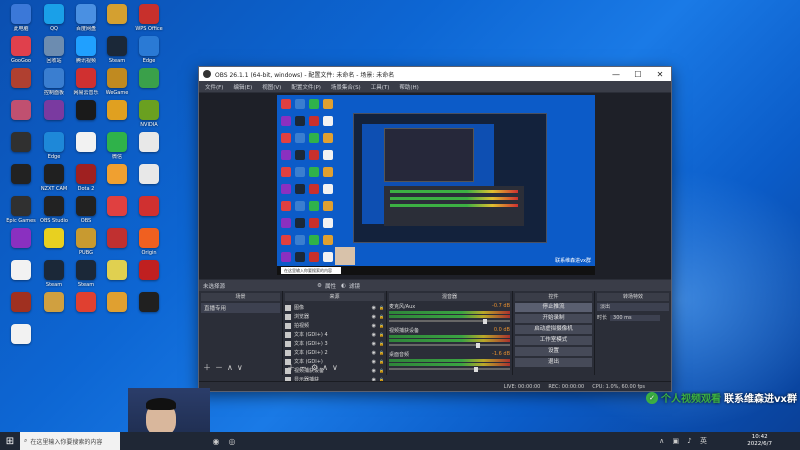 The height and width of the screenshot is (450, 800). Describe the element at coordinates (380, 87) in the screenshot. I see `menu-tools: 工具(T)` at that location.